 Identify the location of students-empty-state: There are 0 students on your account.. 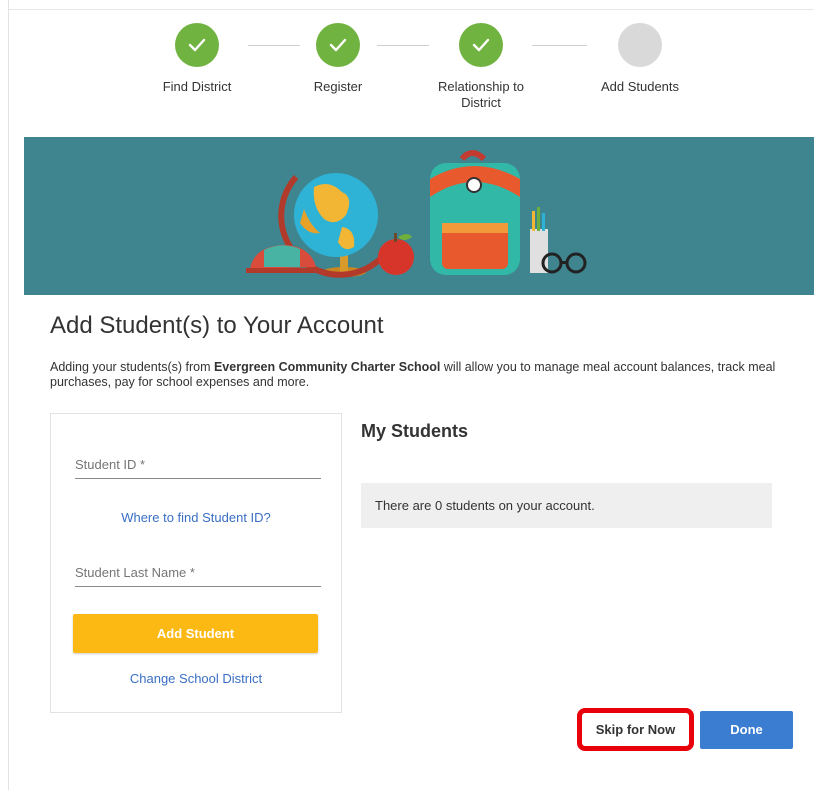
(566, 505).